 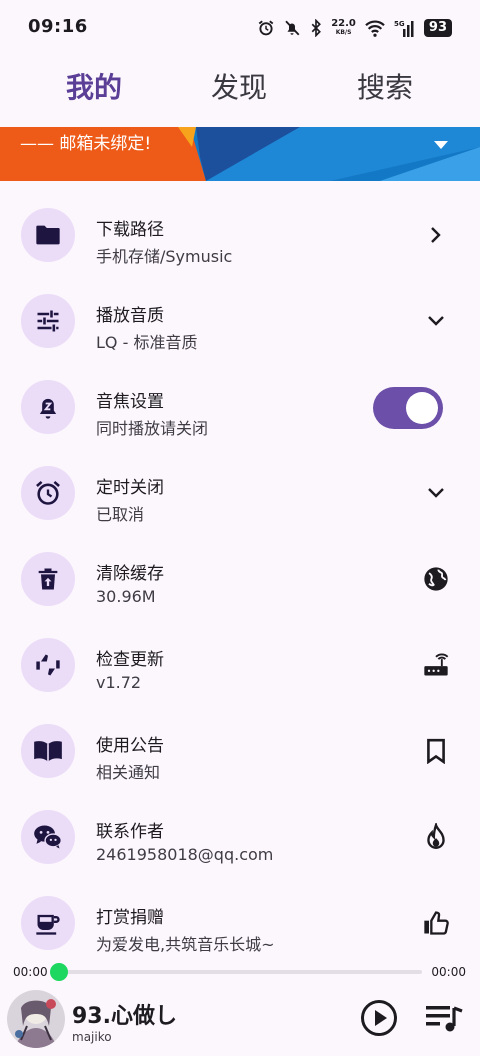 What do you see at coordinates (399, 24) in the screenshot?
I see `svg-text: 5G` at bounding box center [399, 24].